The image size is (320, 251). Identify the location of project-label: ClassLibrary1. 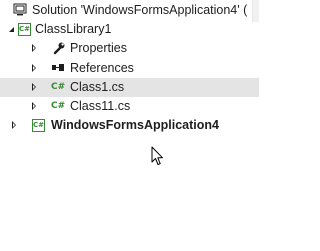
(73, 29).